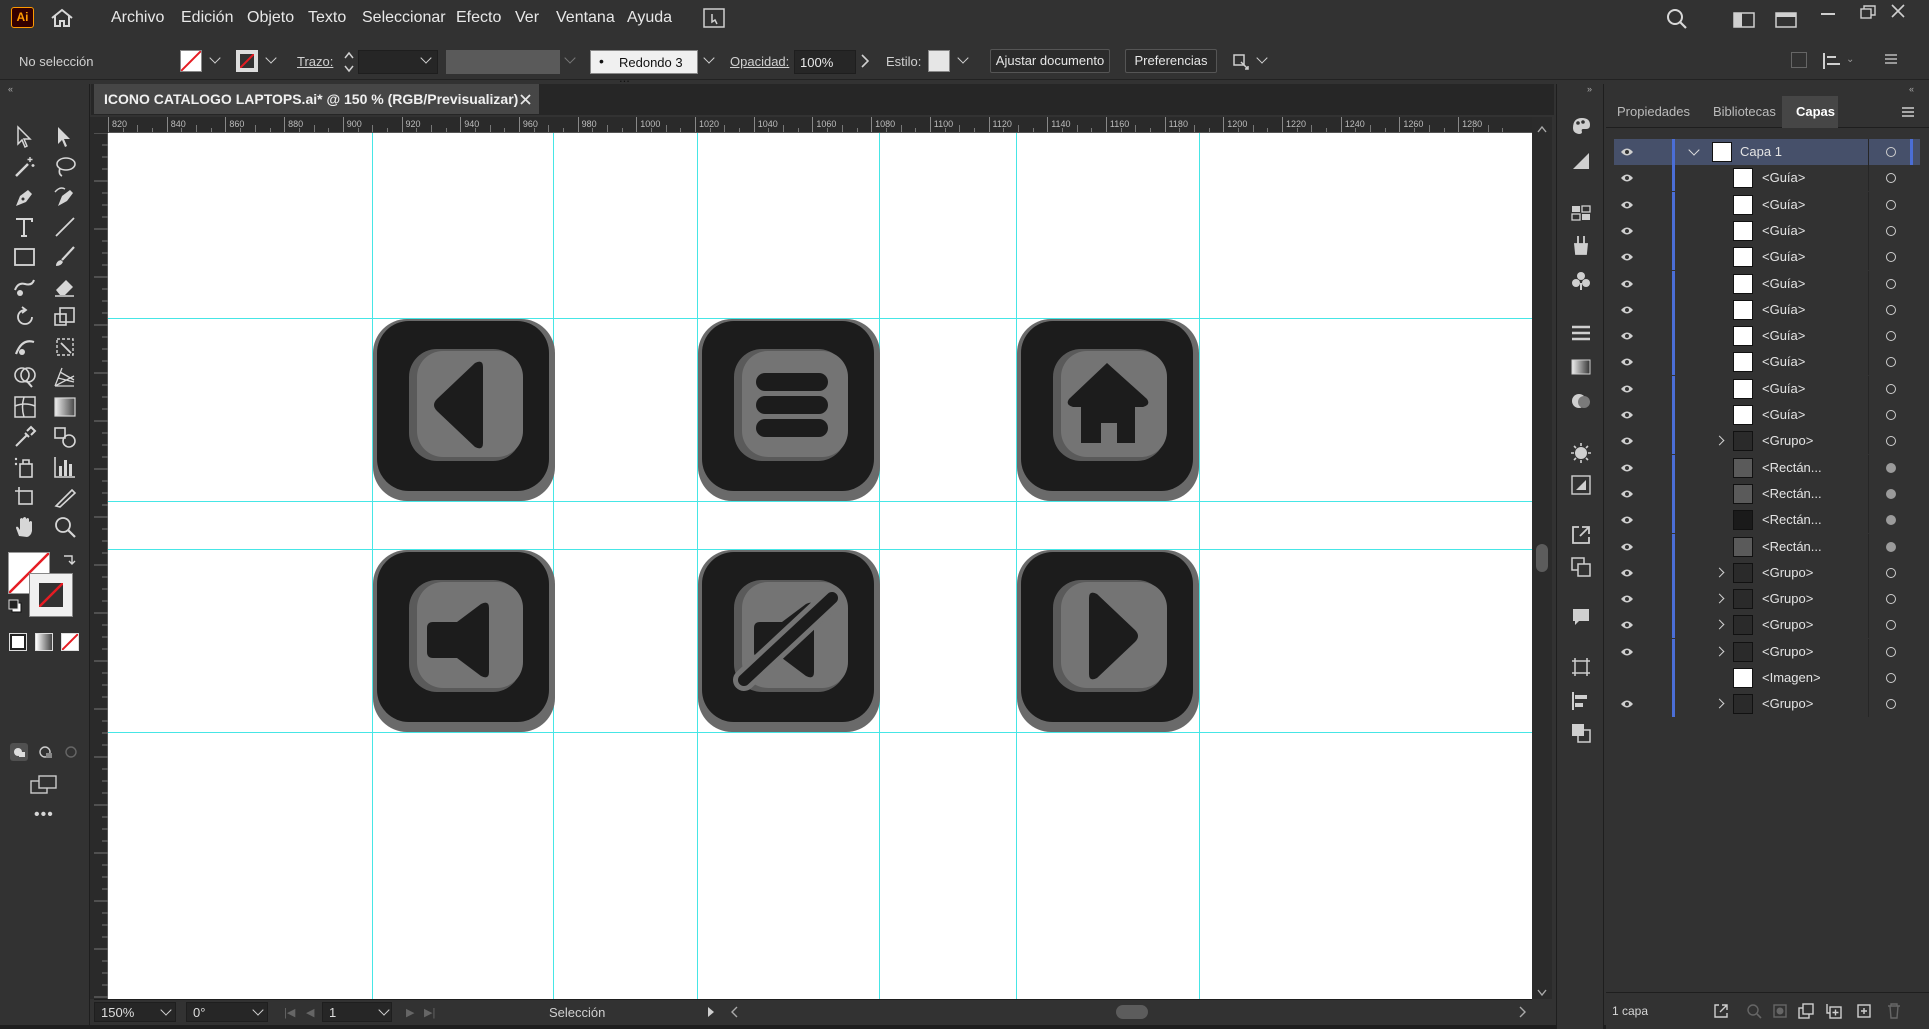 This screenshot has height=1029, width=1929. I want to click on menu-ventana: Ventana, so click(585, 18).